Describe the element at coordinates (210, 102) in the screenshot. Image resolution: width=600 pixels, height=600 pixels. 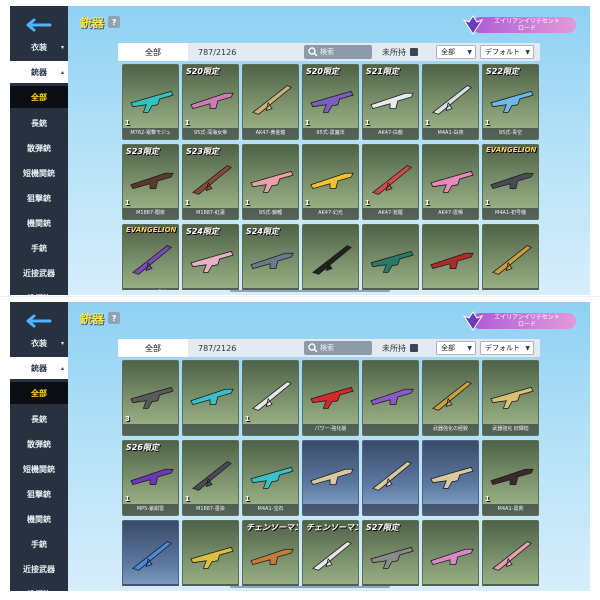
I see `item-card: S20限定 1 95式-深海女帝` at that location.